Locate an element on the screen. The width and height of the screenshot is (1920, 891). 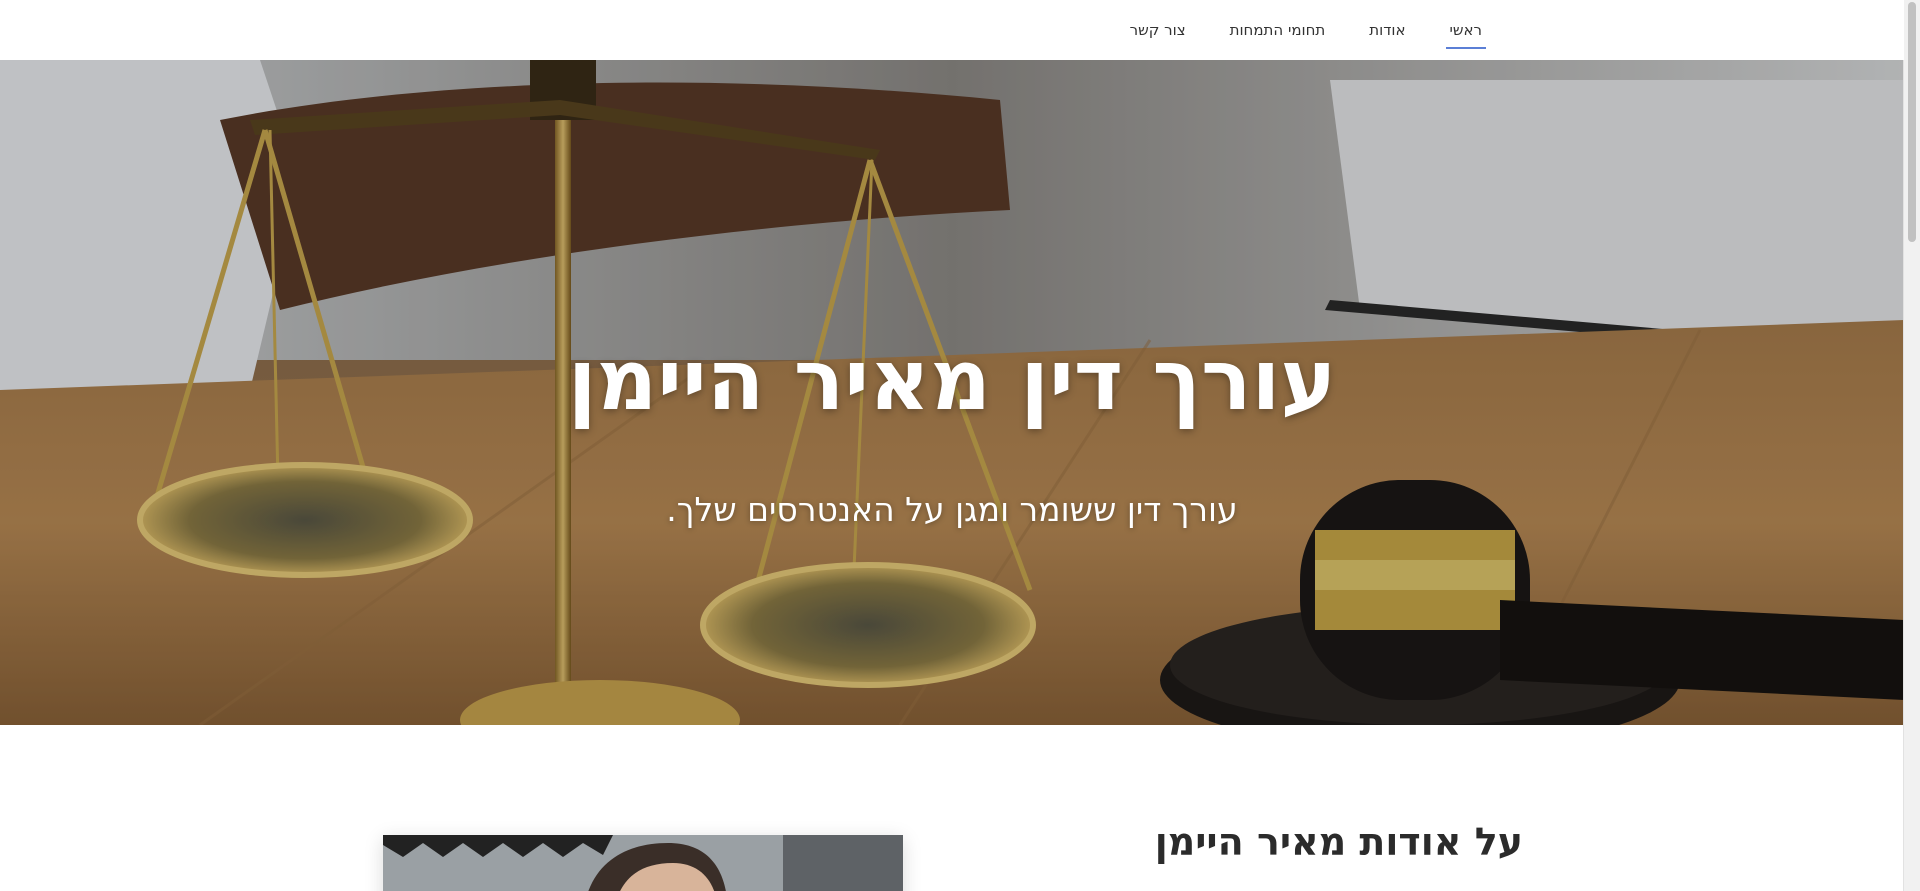
nav-item-home: ראשי is located at coordinates (1466, 30).